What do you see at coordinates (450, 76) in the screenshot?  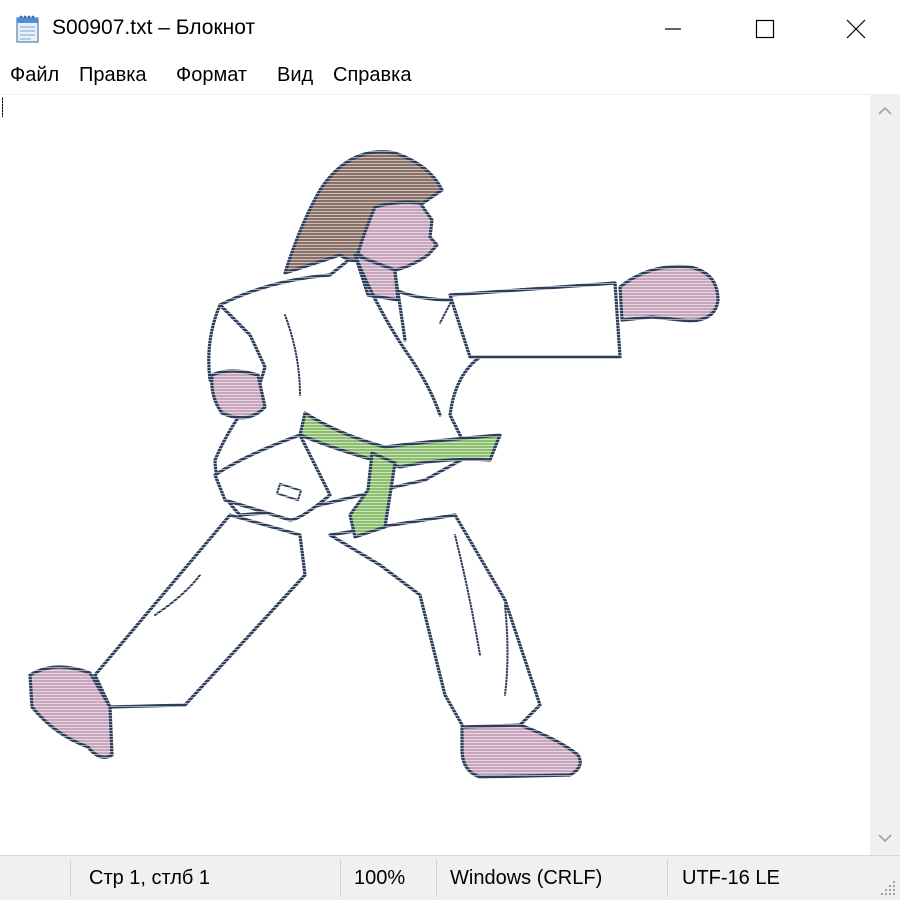 I see `menu-bar: Файл Правка Формат Вид Справка` at bounding box center [450, 76].